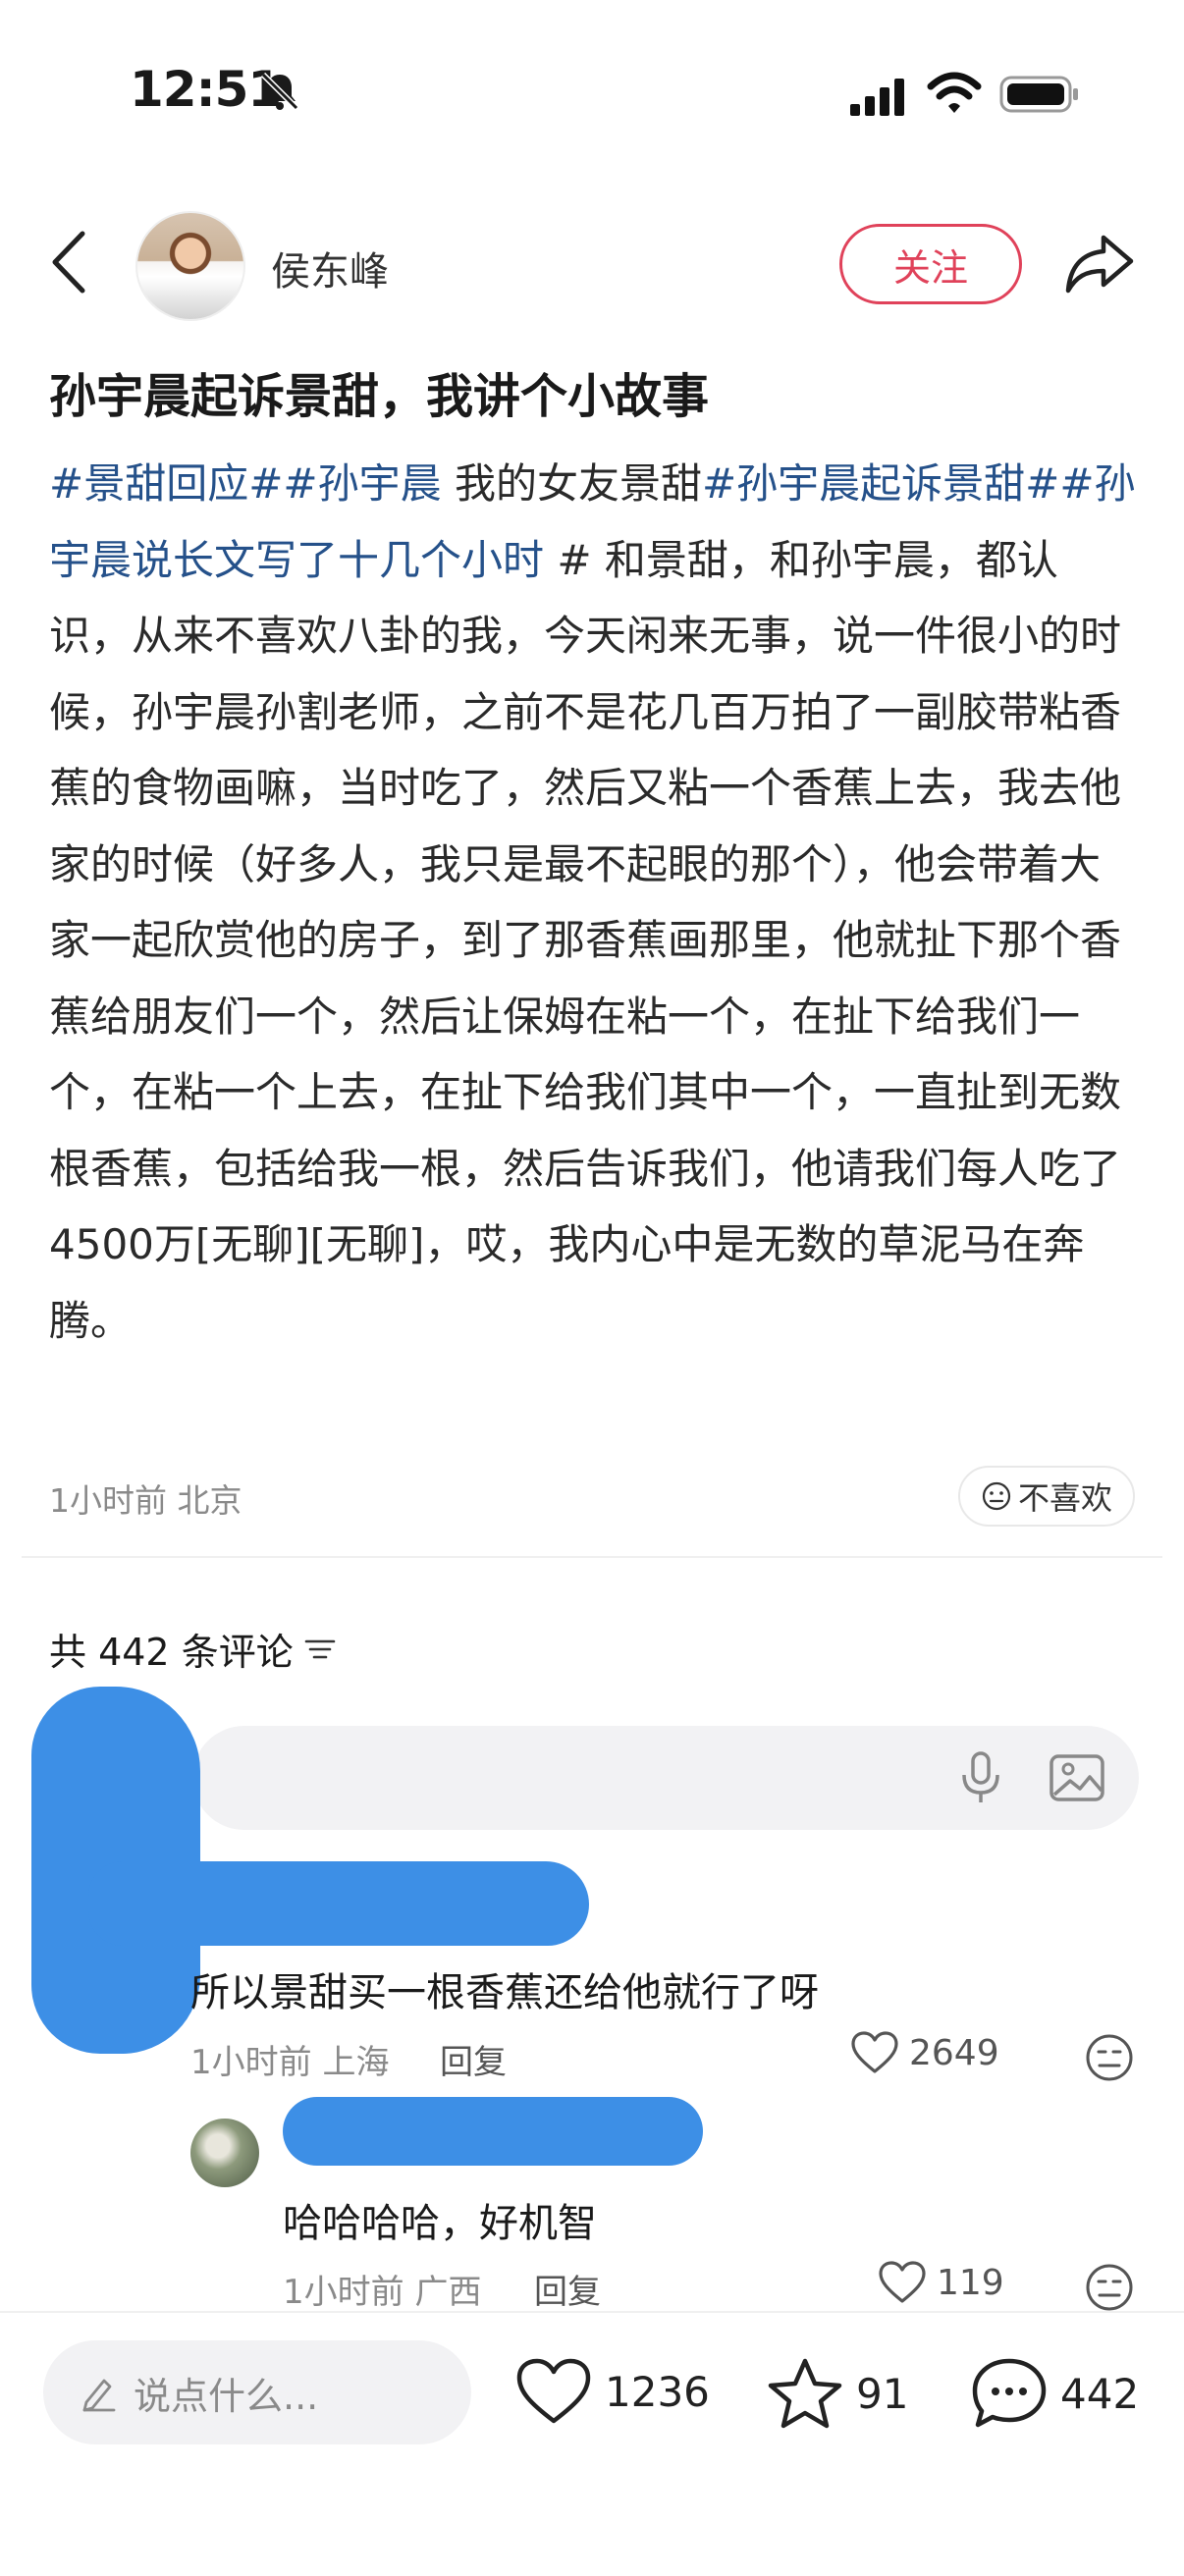 This screenshot has height=2576, width=1184. Describe the element at coordinates (954, 2052) in the screenshot. I see `like-count: 2649` at that location.